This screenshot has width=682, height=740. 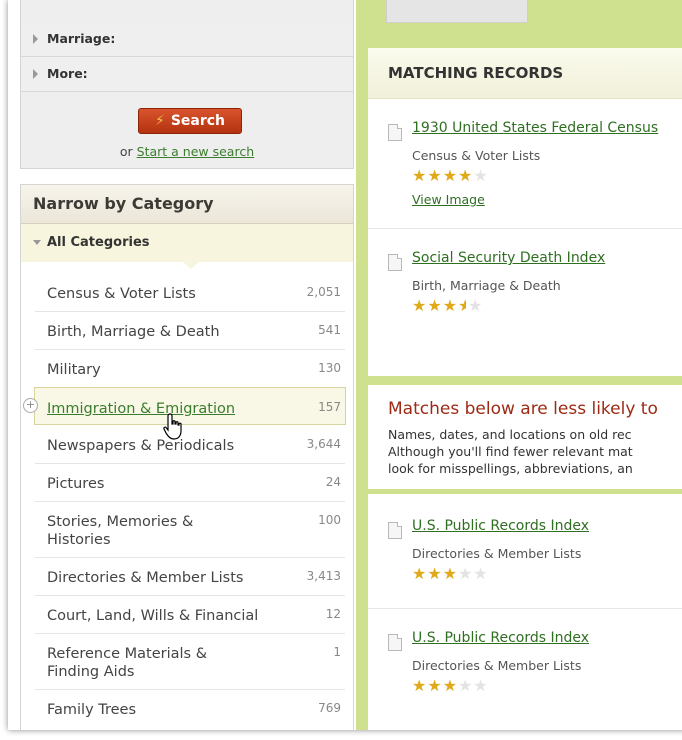 What do you see at coordinates (195, 151) in the screenshot?
I see `start-new-search-link: Start a new search` at bounding box center [195, 151].